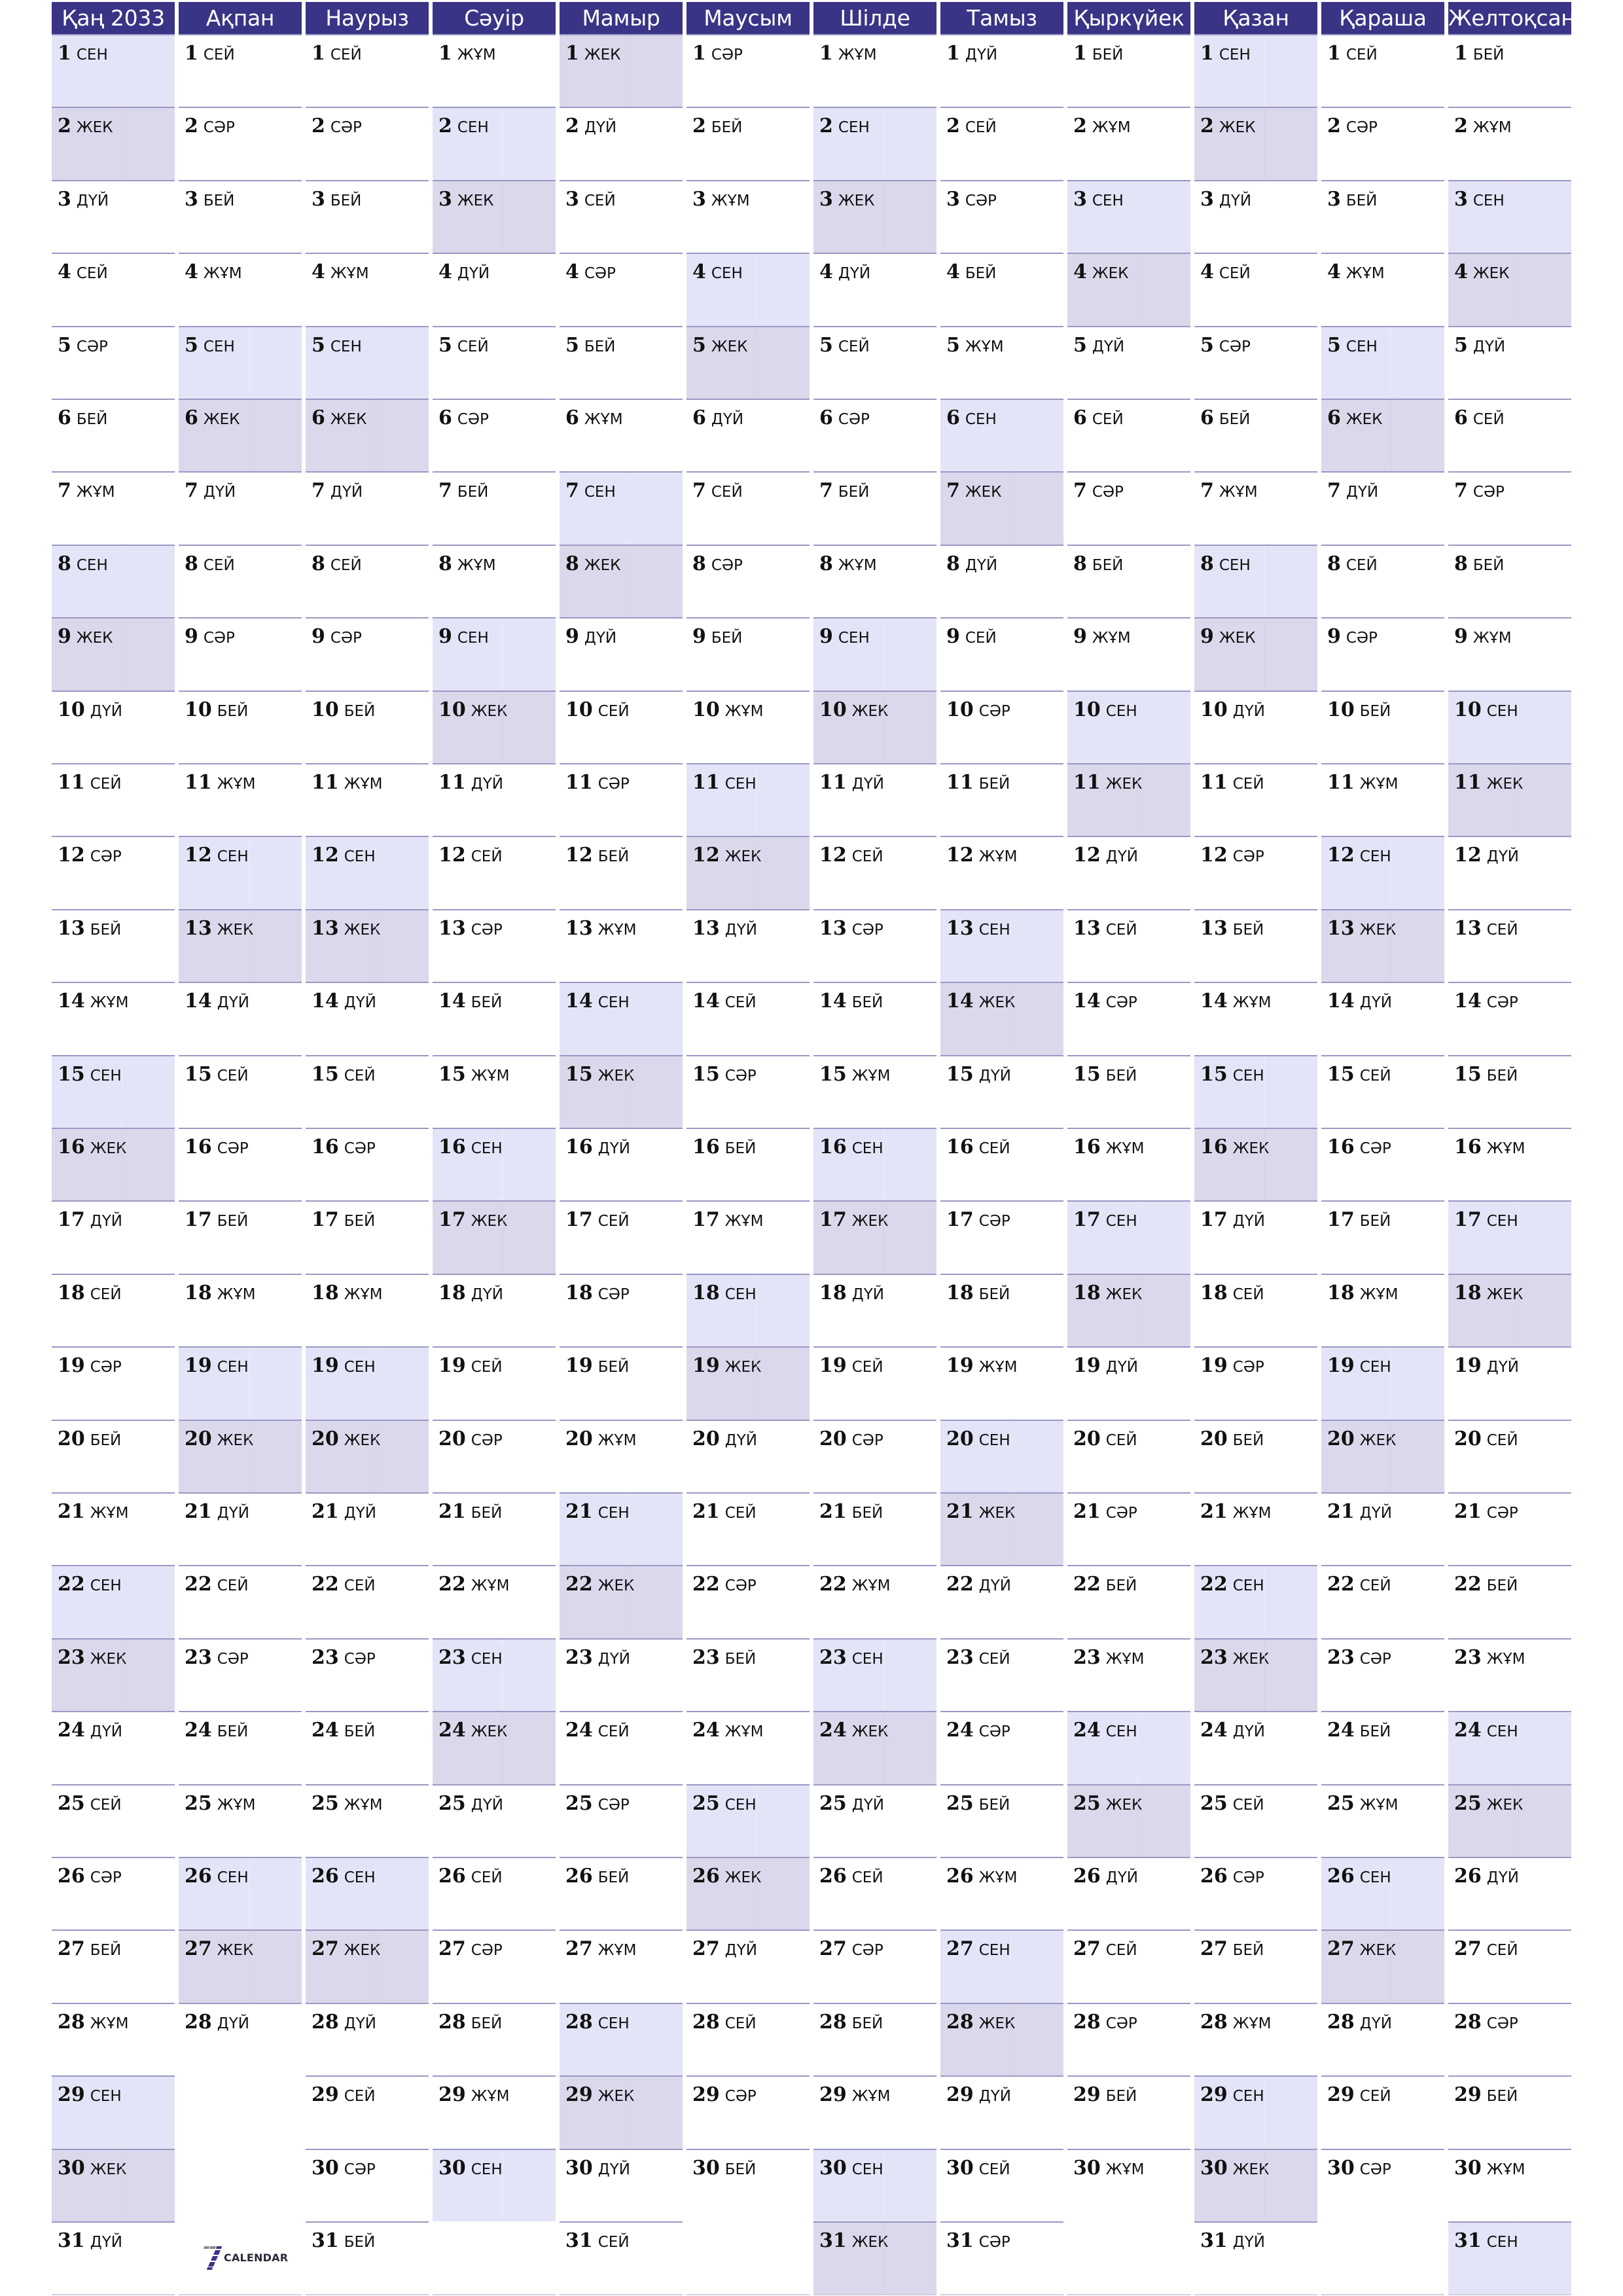 This screenshot has height=2296, width=1623. What do you see at coordinates (1128, 508) in the screenshot?
I see `day-cell: 7 СӘР` at bounding box center [1128, 508].